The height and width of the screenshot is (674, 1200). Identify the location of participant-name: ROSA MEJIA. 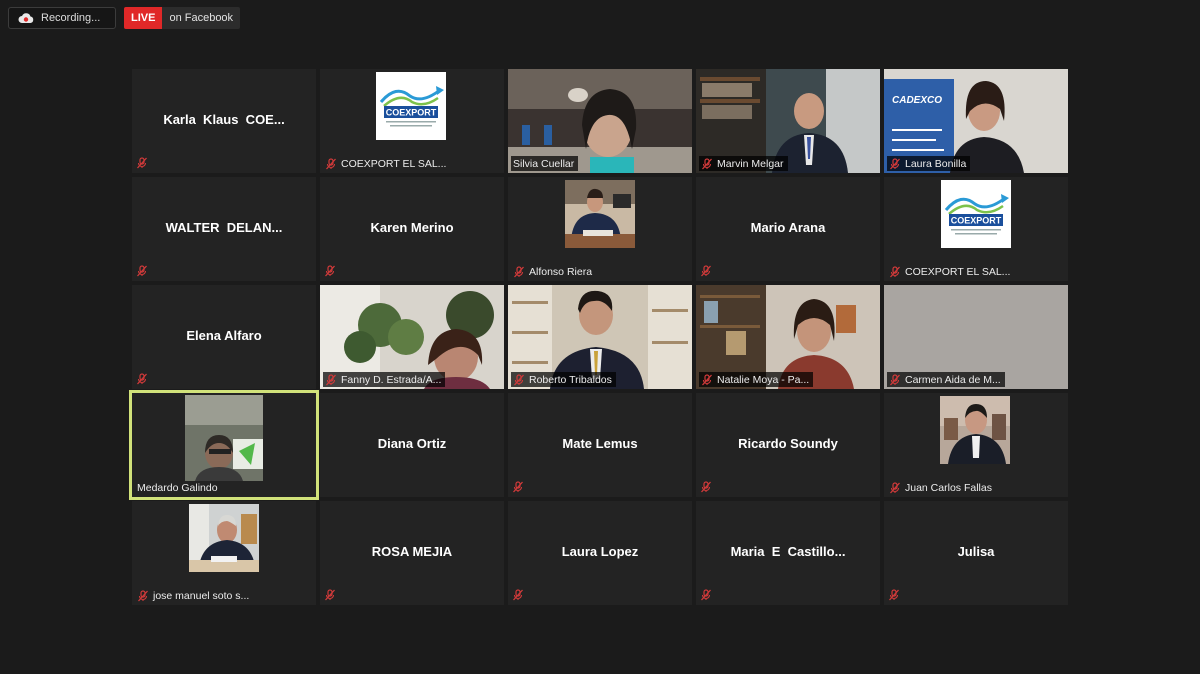
(412, 551).